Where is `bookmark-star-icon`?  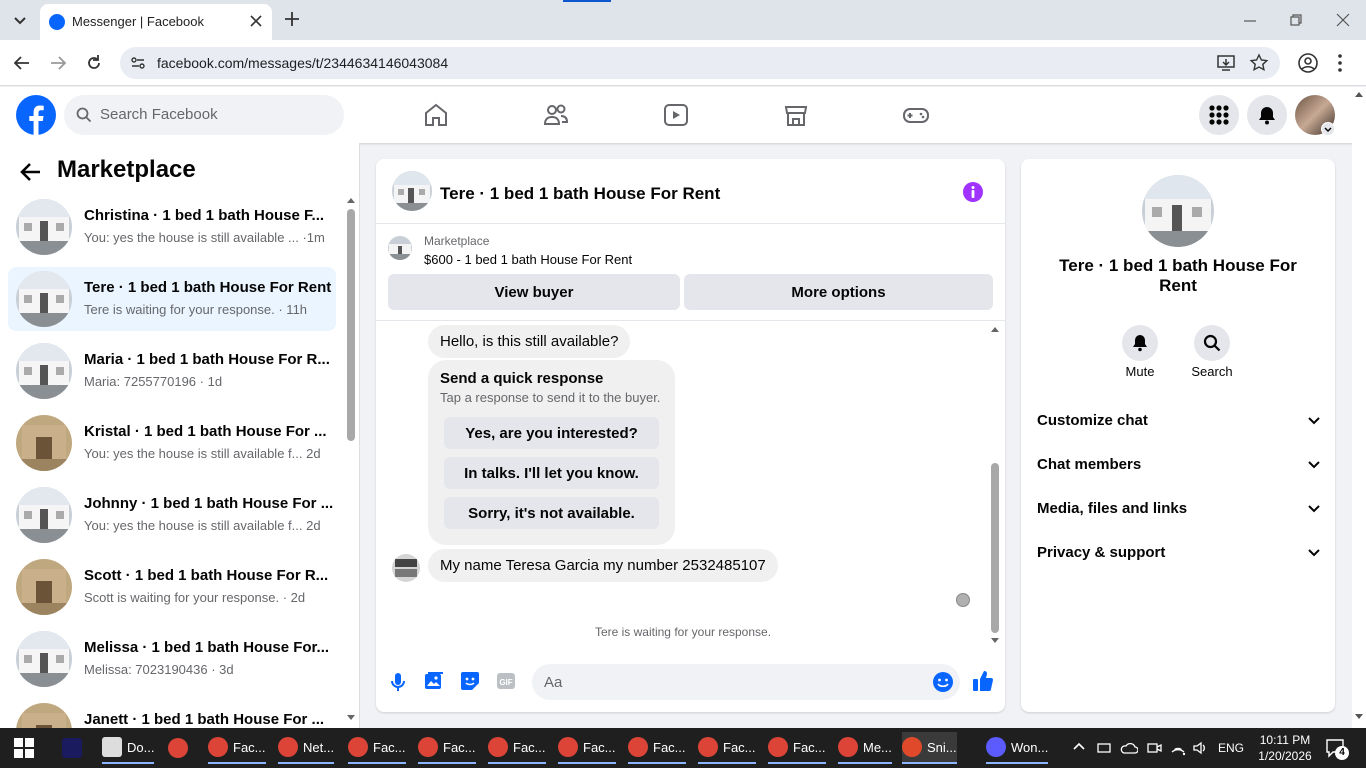
bookmark-star-icon is located at coordinates (1259, 63).